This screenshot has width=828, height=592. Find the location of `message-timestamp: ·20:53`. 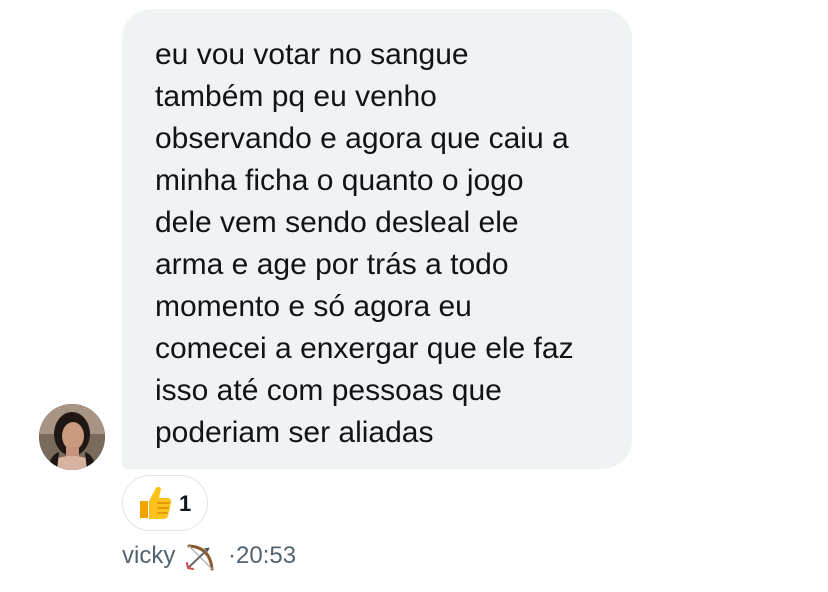

message-timestamp: ·20:53 is located at coordinates (262, 555).